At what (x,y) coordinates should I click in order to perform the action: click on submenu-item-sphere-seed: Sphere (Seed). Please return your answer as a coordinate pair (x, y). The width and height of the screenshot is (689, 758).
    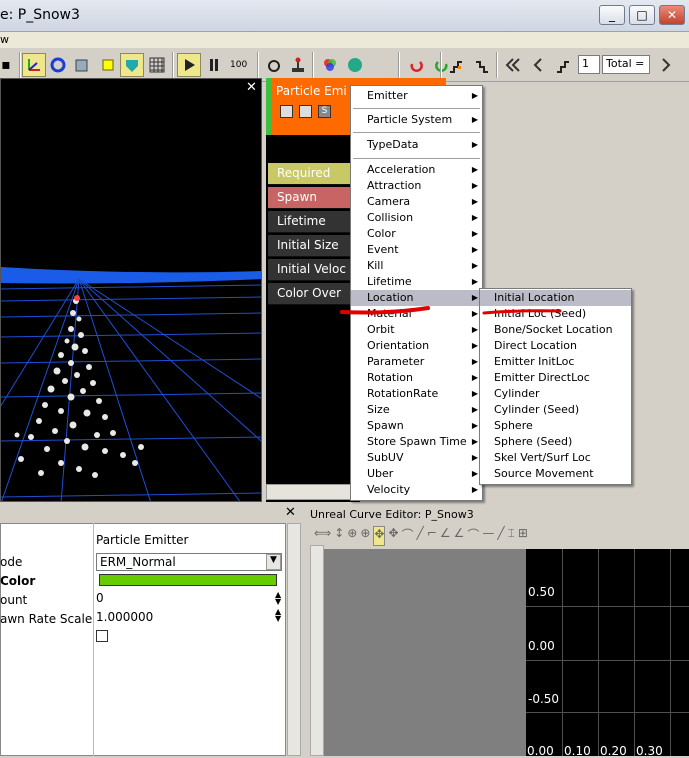
    Looking at the image, I should click on (555, 442).